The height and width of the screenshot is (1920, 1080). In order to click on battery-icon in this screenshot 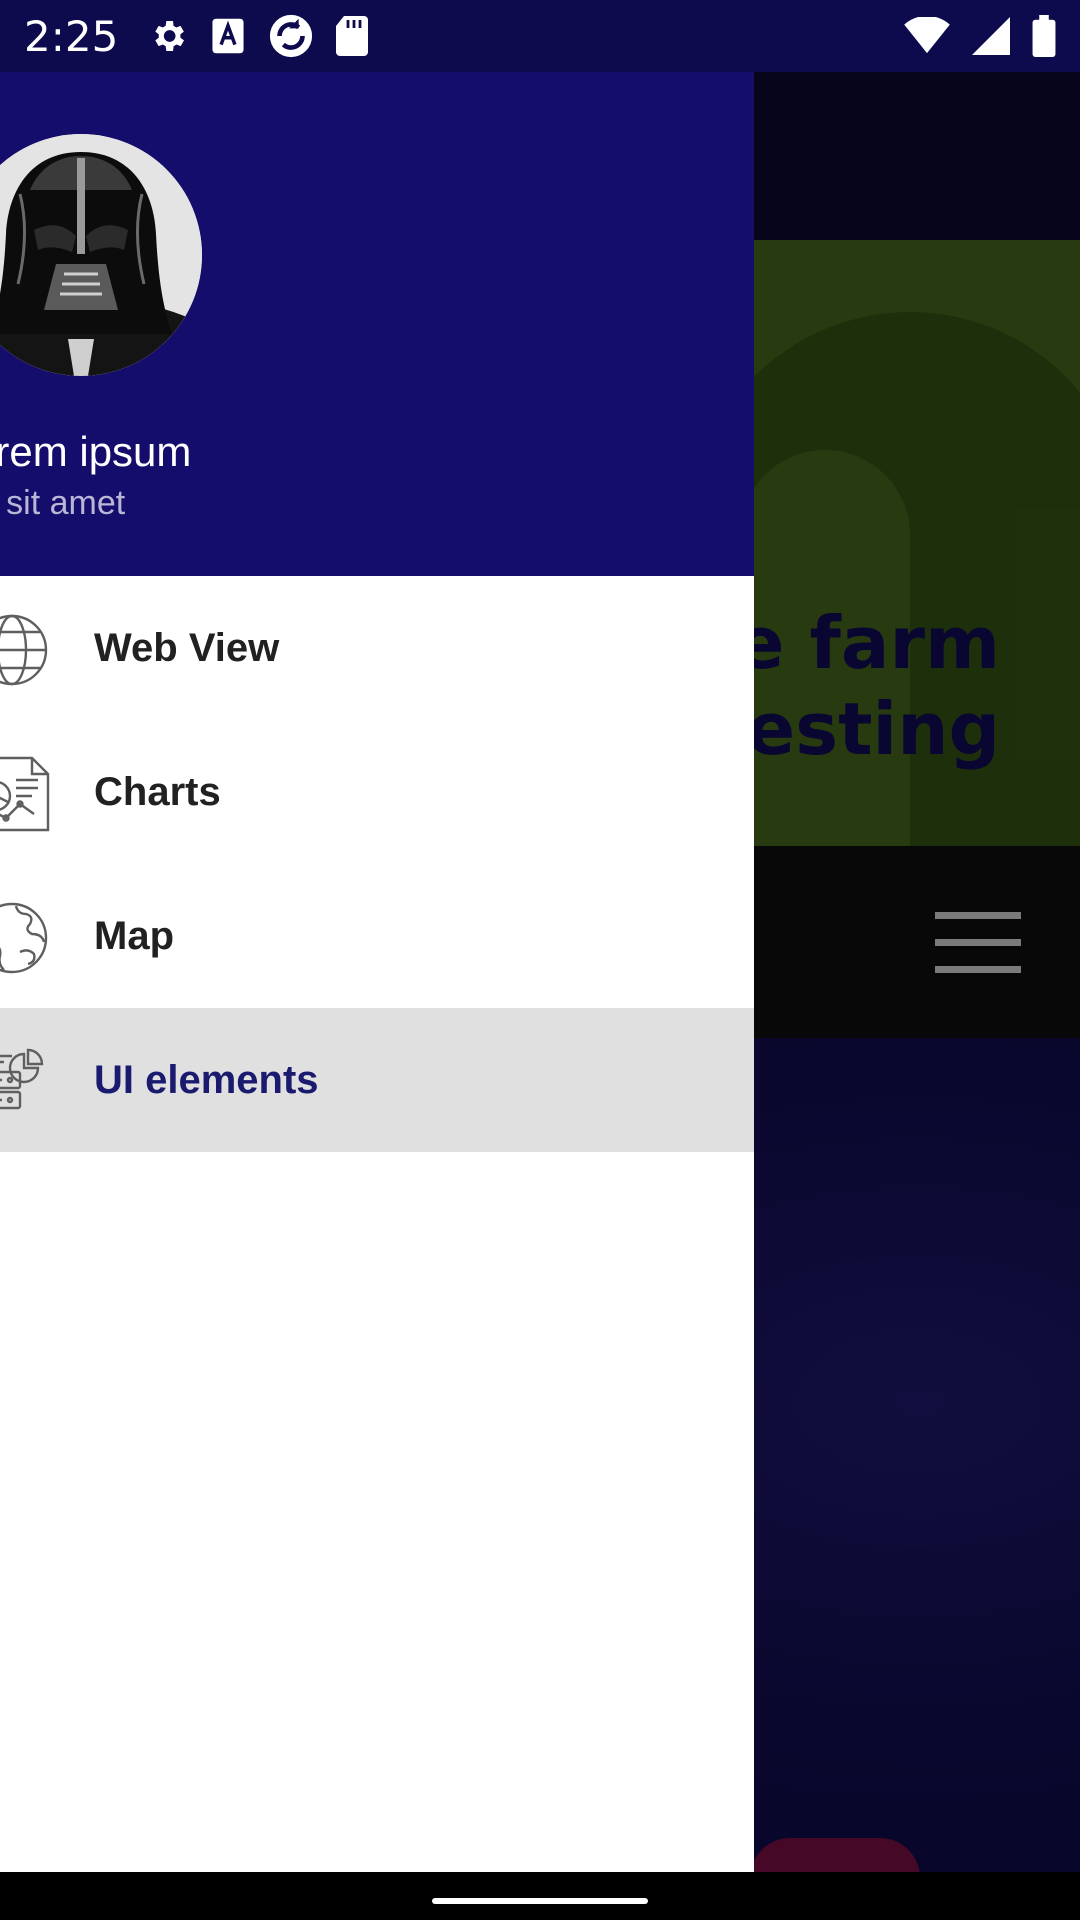, I will do `click(1044, 36)`.